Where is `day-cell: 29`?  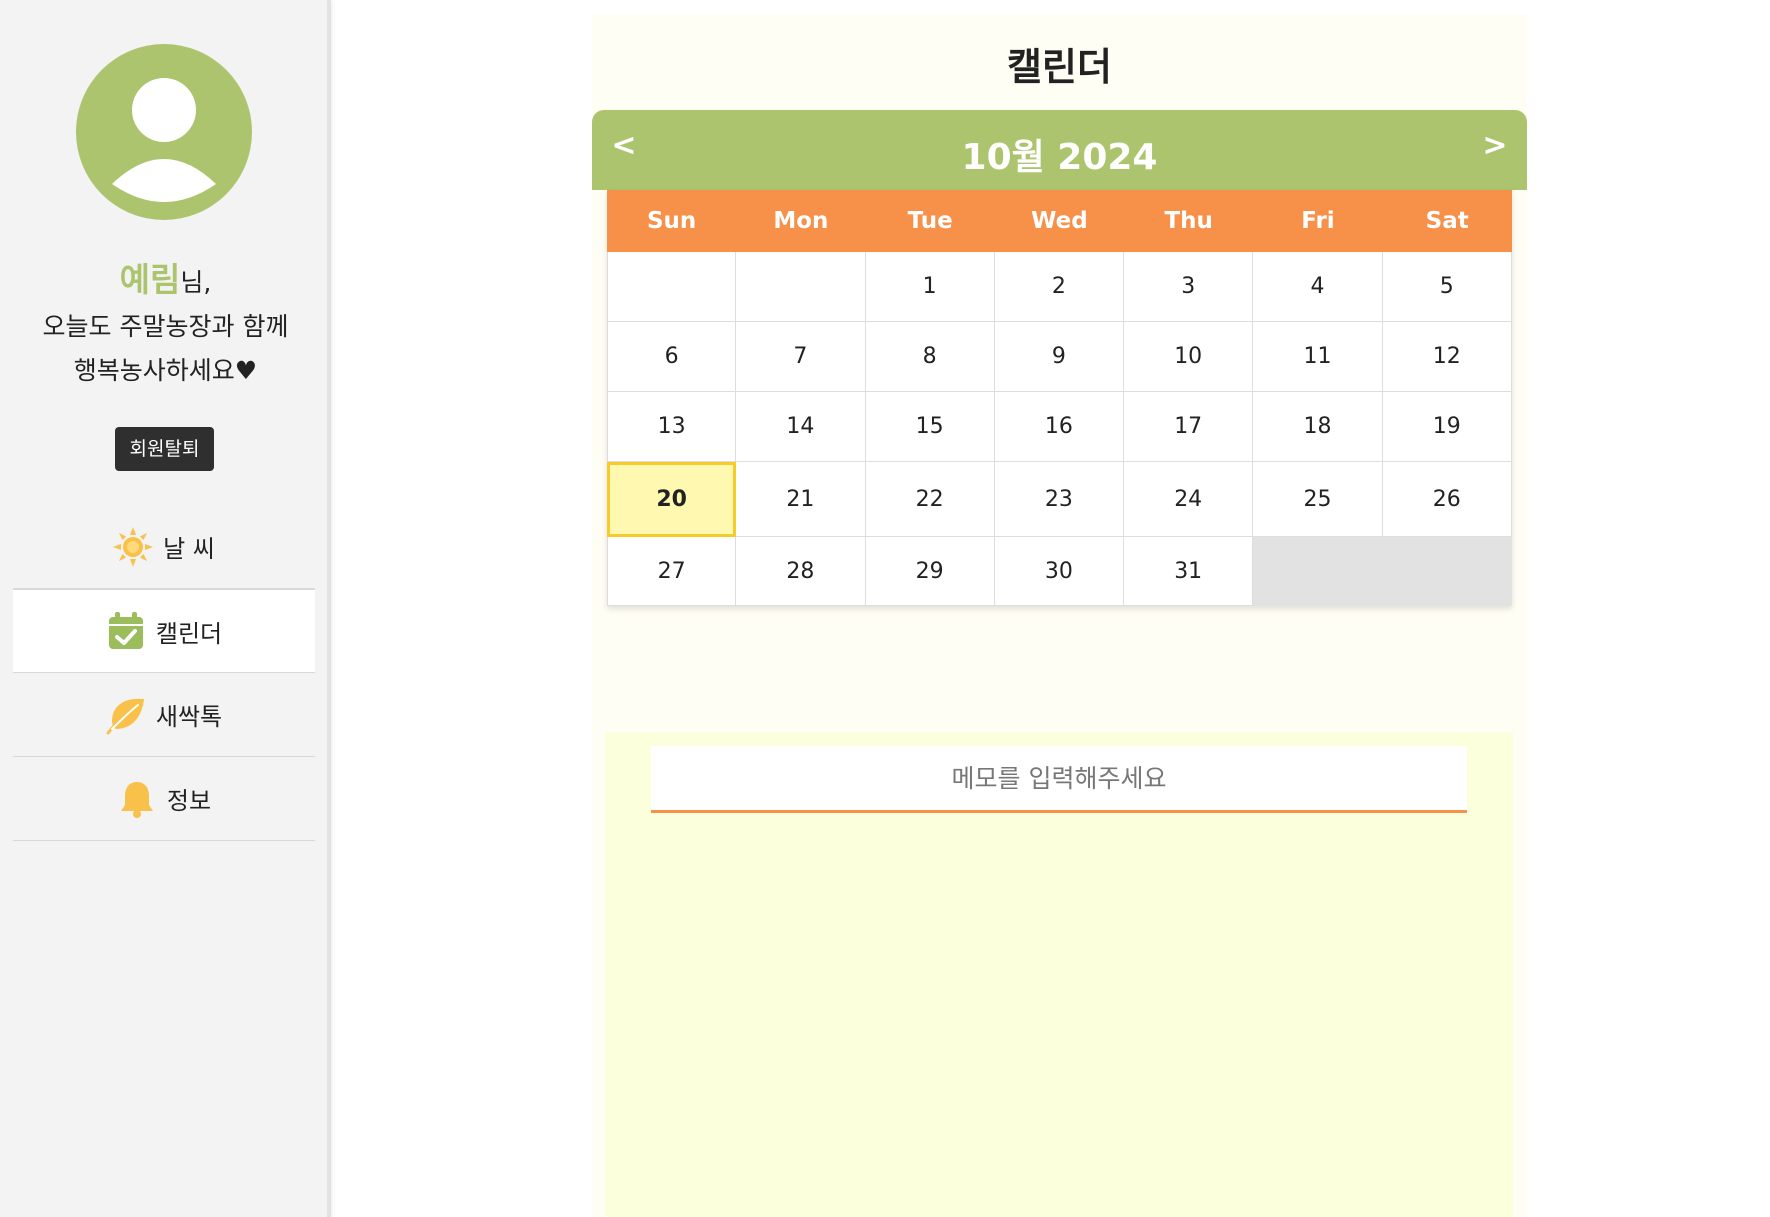
day-cell: 29 is located at coordinates (930, 571).